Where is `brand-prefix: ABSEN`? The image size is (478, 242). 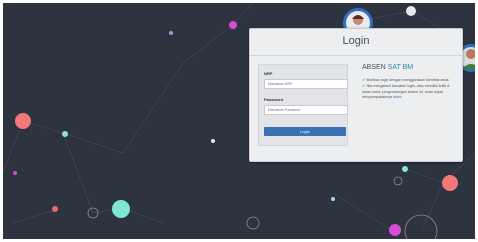
brand-prefix: ABSEN is located at coordinates (375, 67).